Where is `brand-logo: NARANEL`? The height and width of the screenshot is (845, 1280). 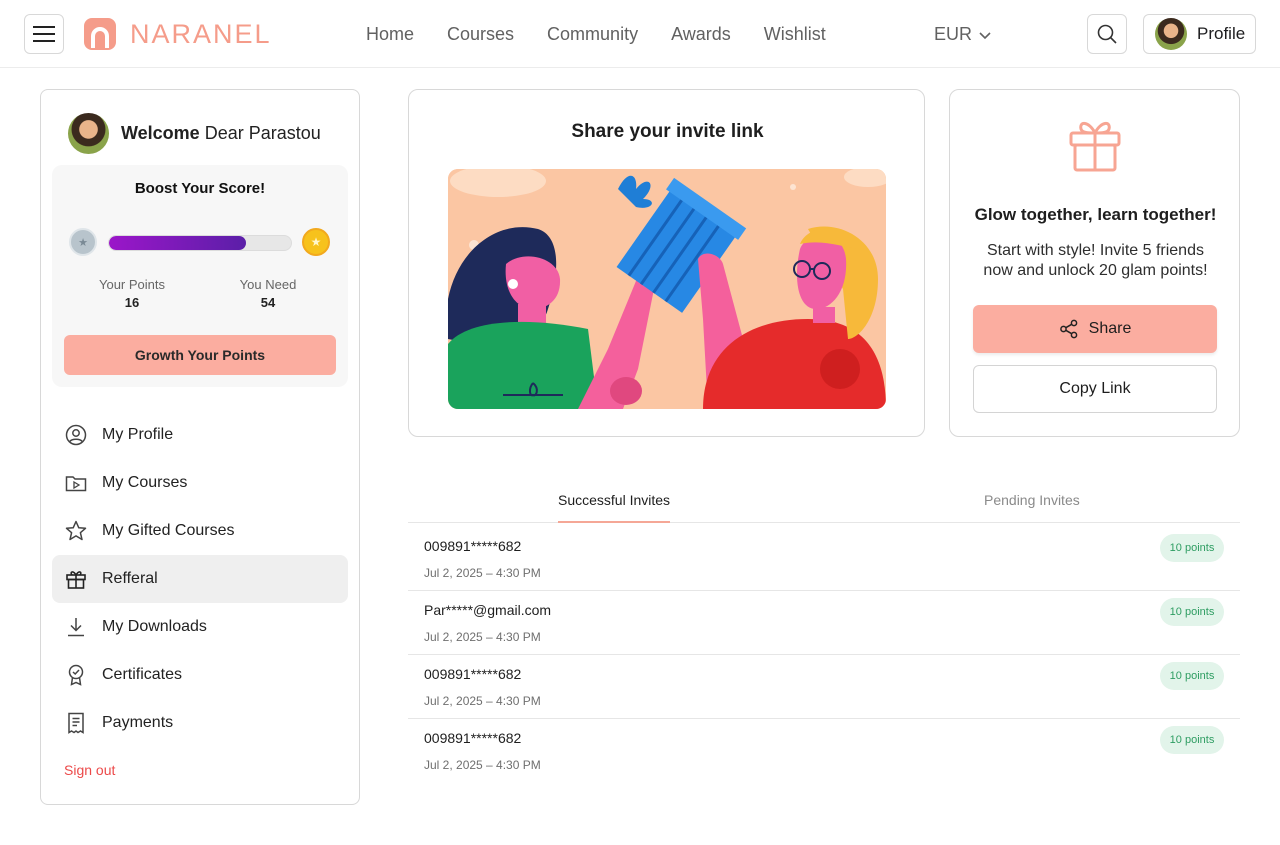 brand-logo: NARANEL is located at coordinates (178, 34).